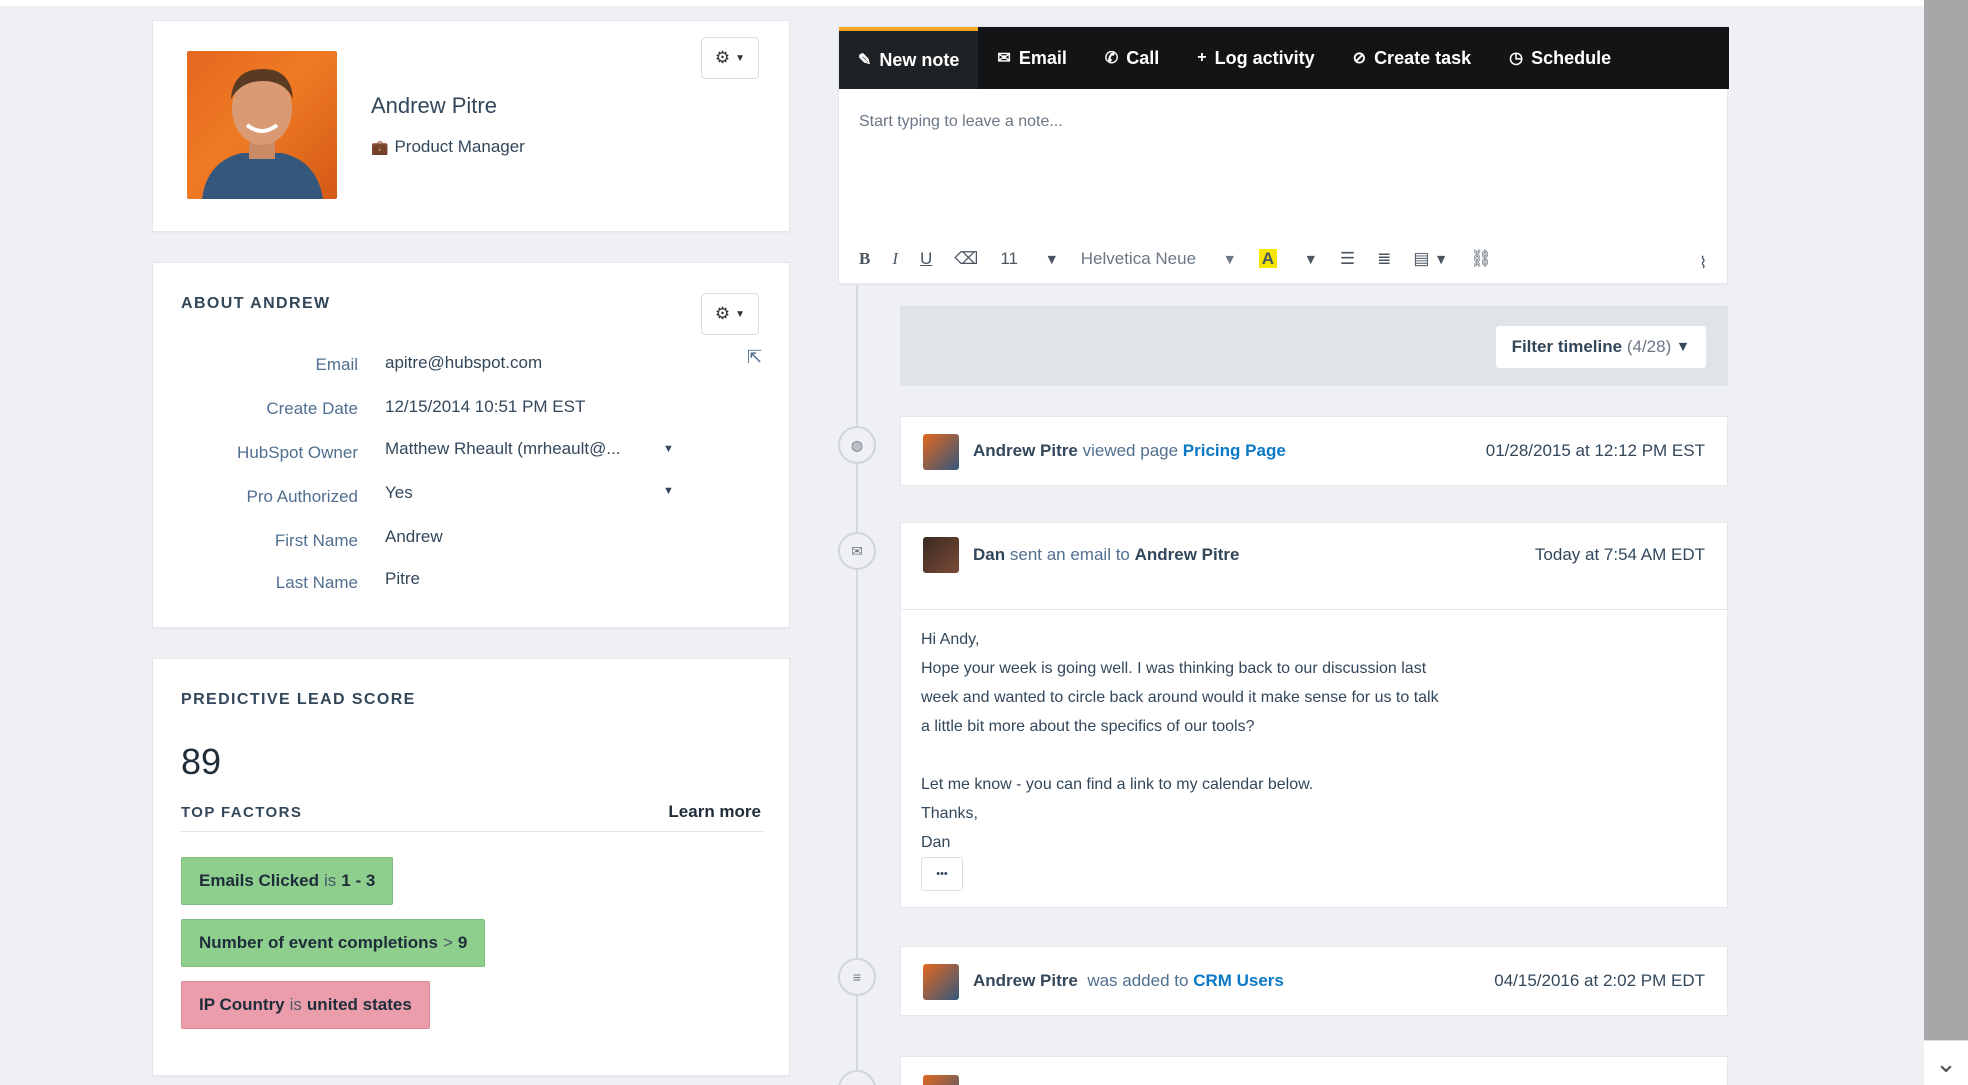 The height and width of the screenshot is (1085, 1968). Describe the element at coordinates (895, 259) in the screenshot. I see `italic-icon: I` at that location.